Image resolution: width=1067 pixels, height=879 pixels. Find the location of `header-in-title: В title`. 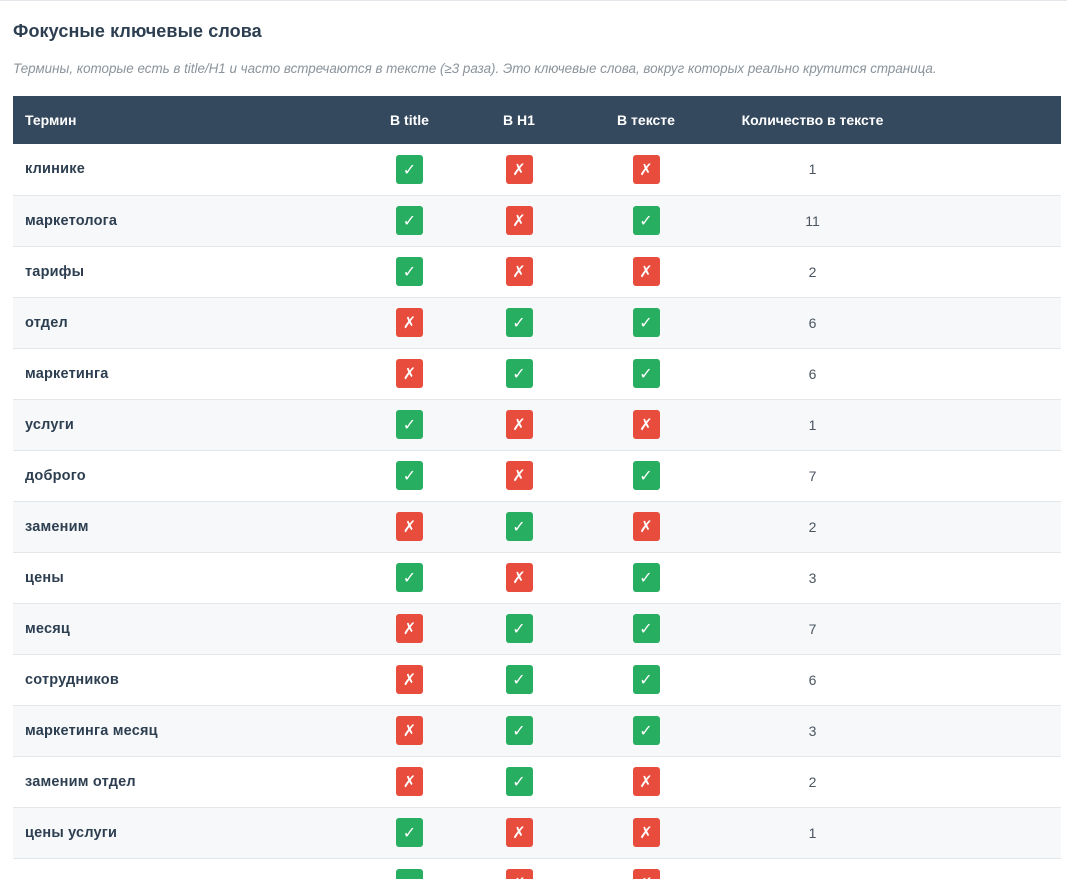

header-in-title: В title is located at coordinates (409, 120).